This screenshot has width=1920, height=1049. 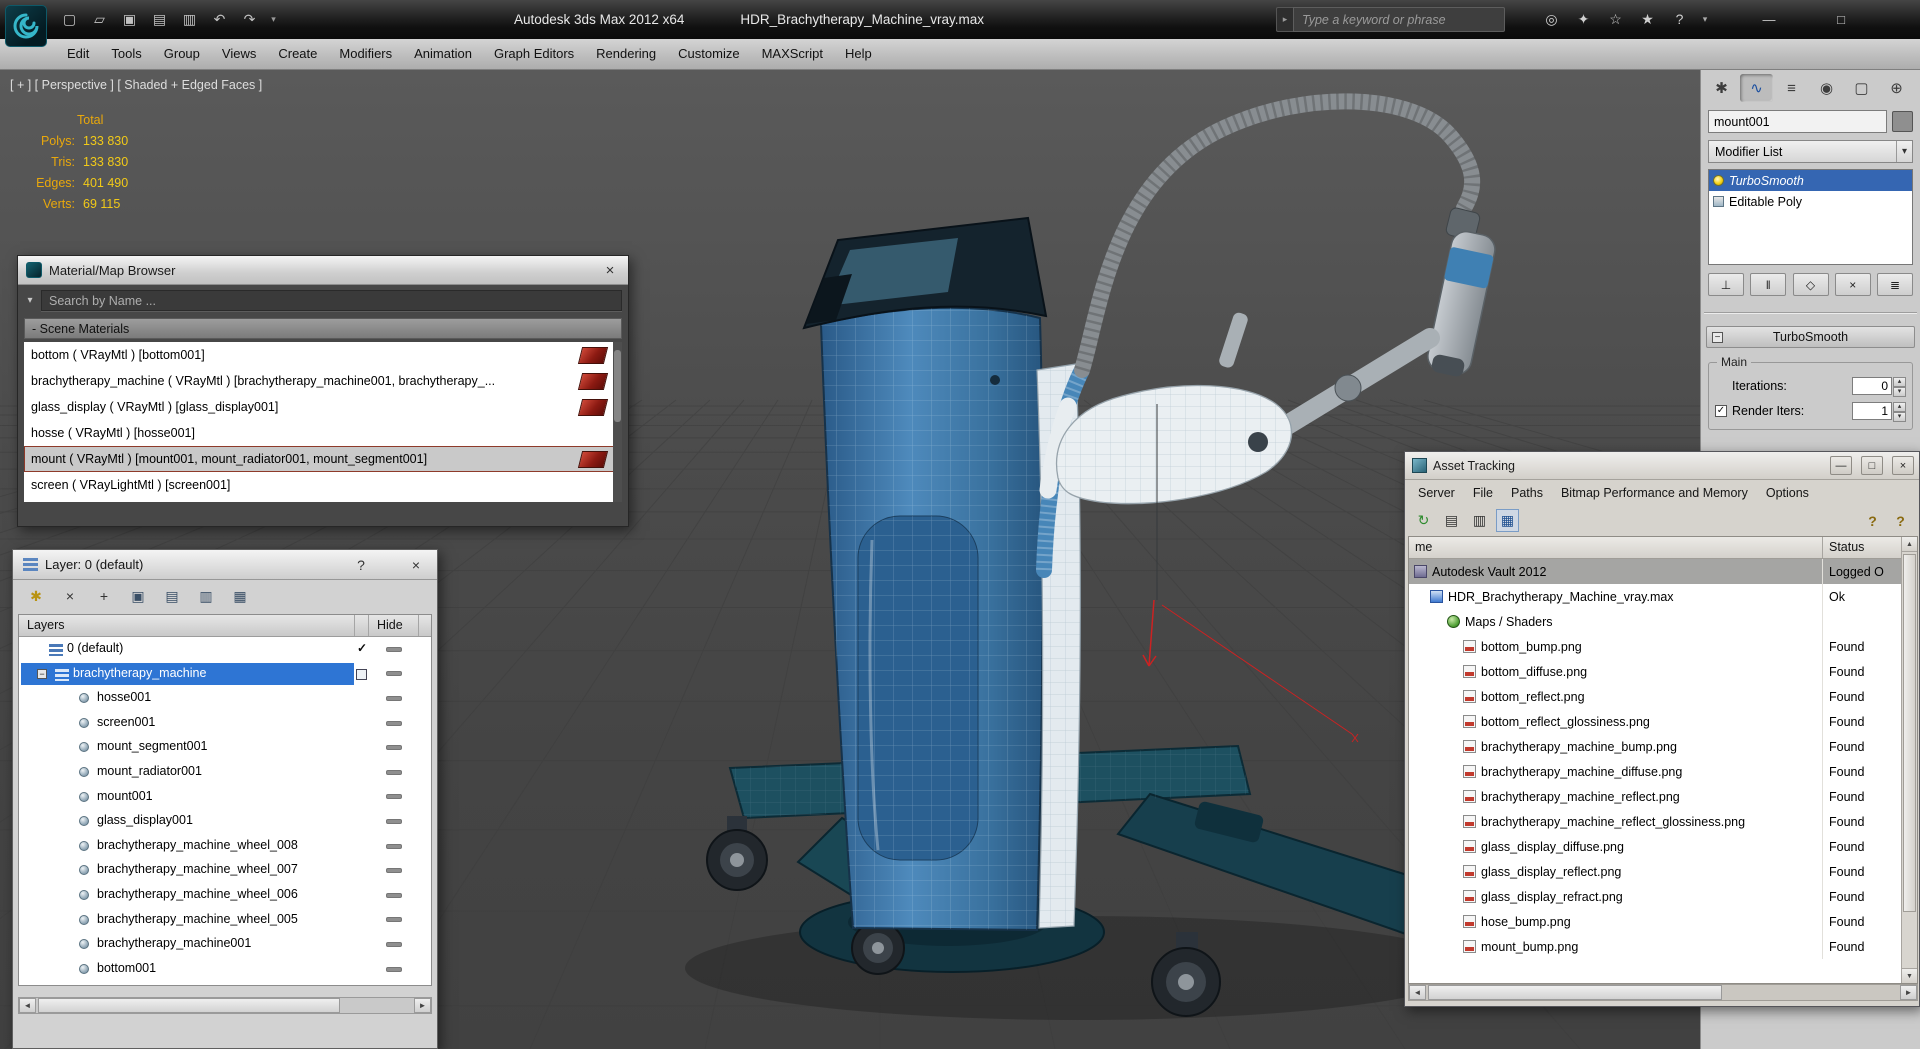 I want to click on asset-row: glass_display_refract.png Found, so click(x=1655, y=896).